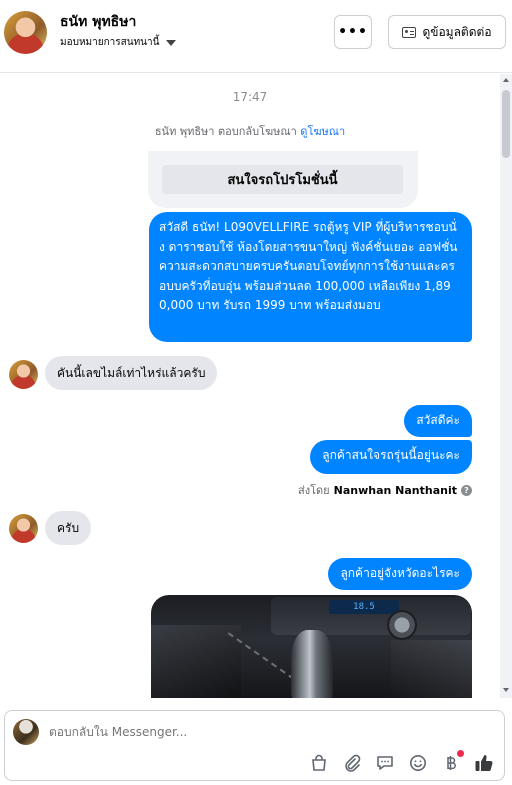  I want to click on ad-reply-note: ธนัท พุทธิษา ตอบกลับโฆษณา ดูโฆษณา, so click(250, 131).